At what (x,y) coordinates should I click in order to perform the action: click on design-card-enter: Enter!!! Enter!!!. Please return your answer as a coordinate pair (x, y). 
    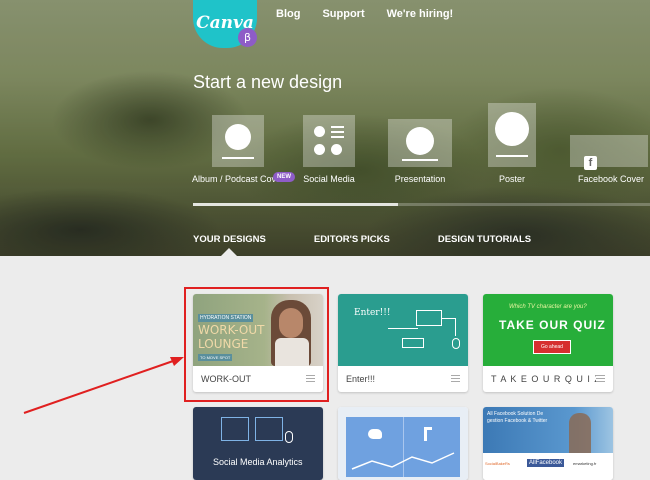
    Looking at the image, I should click on (403, 343).